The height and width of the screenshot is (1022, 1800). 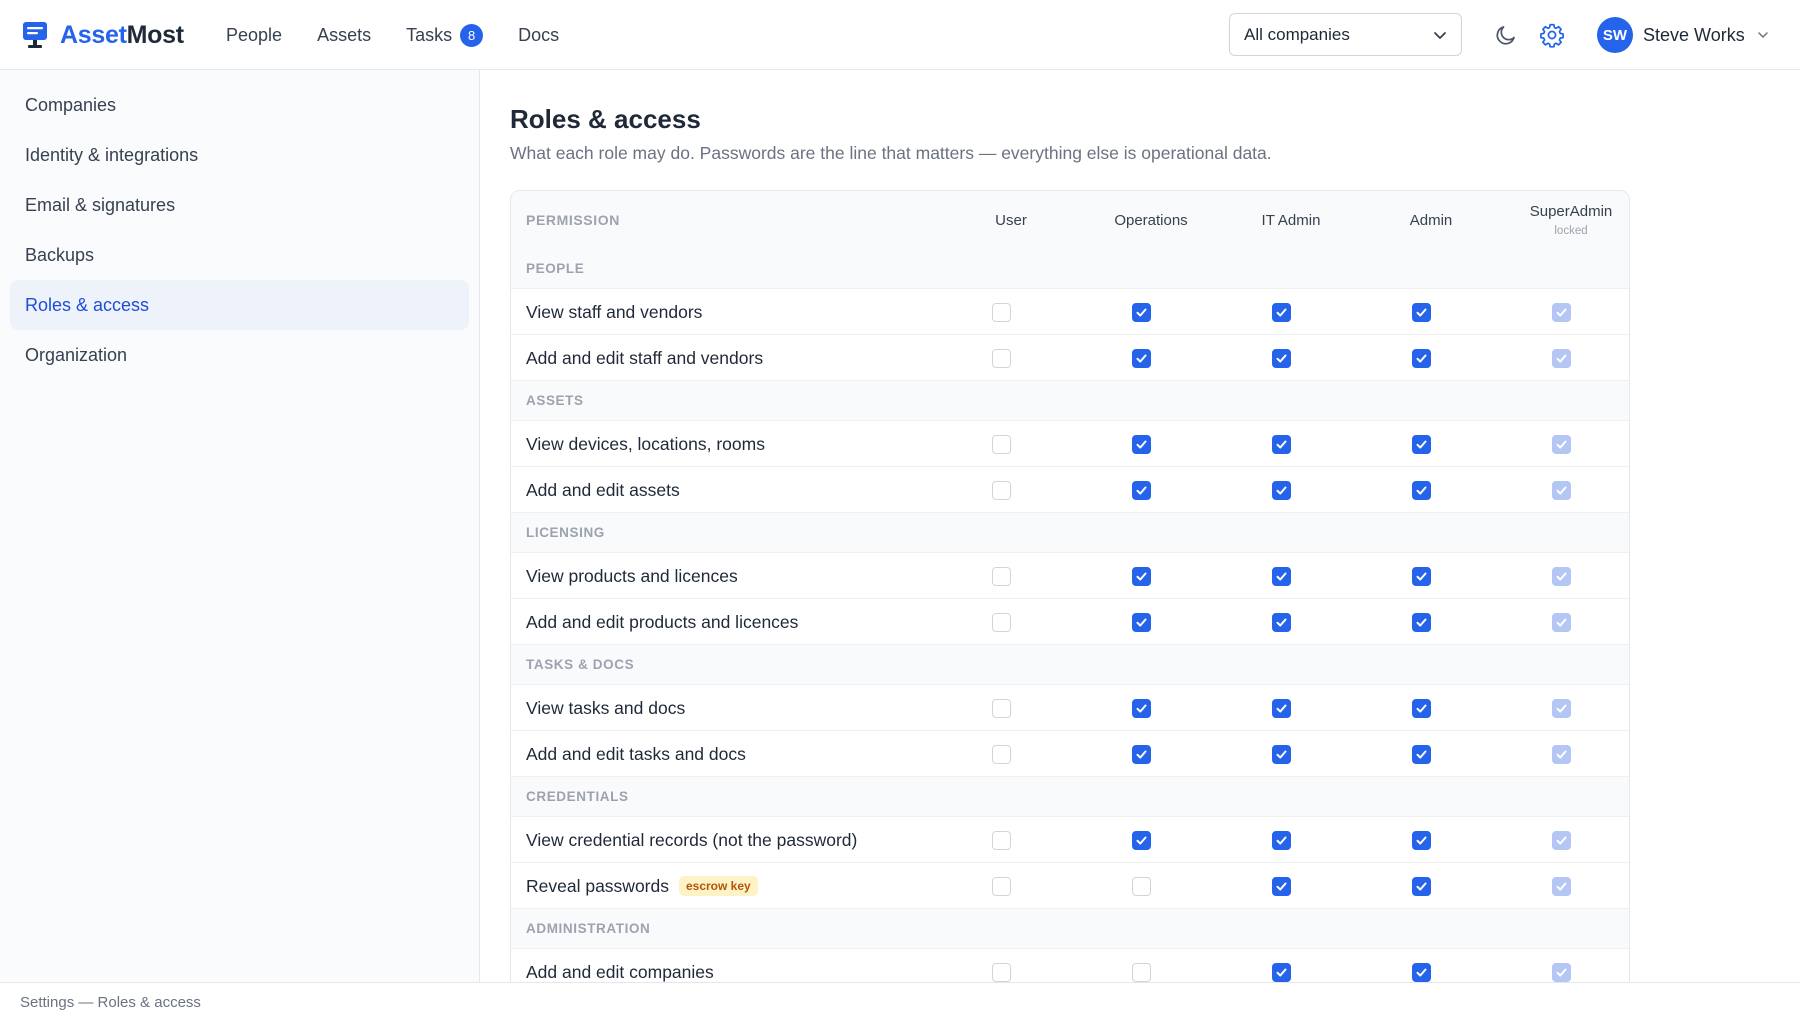 I want to click on page-title: Roles & access, so click(x=605, y=119).